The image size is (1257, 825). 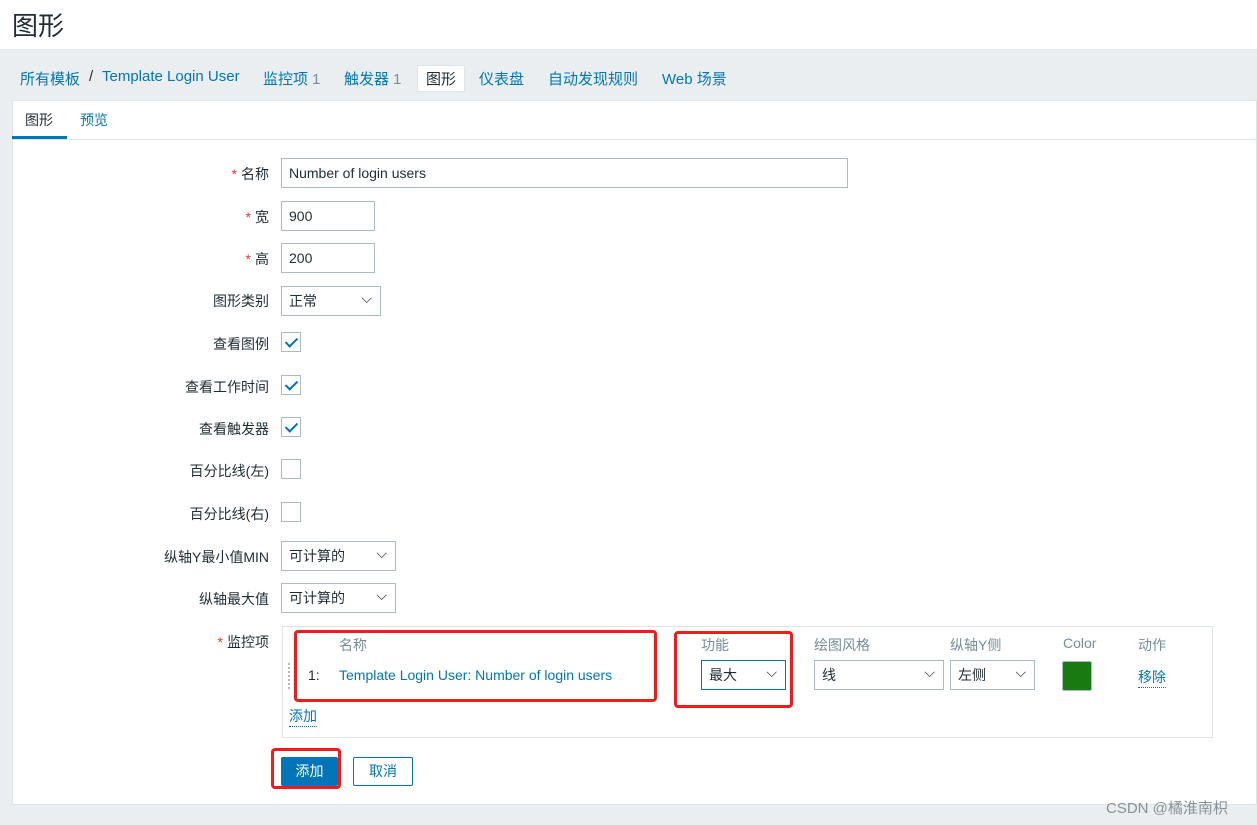 I want to click on ymax-select: 可计算的, so click(x=338, y=597).